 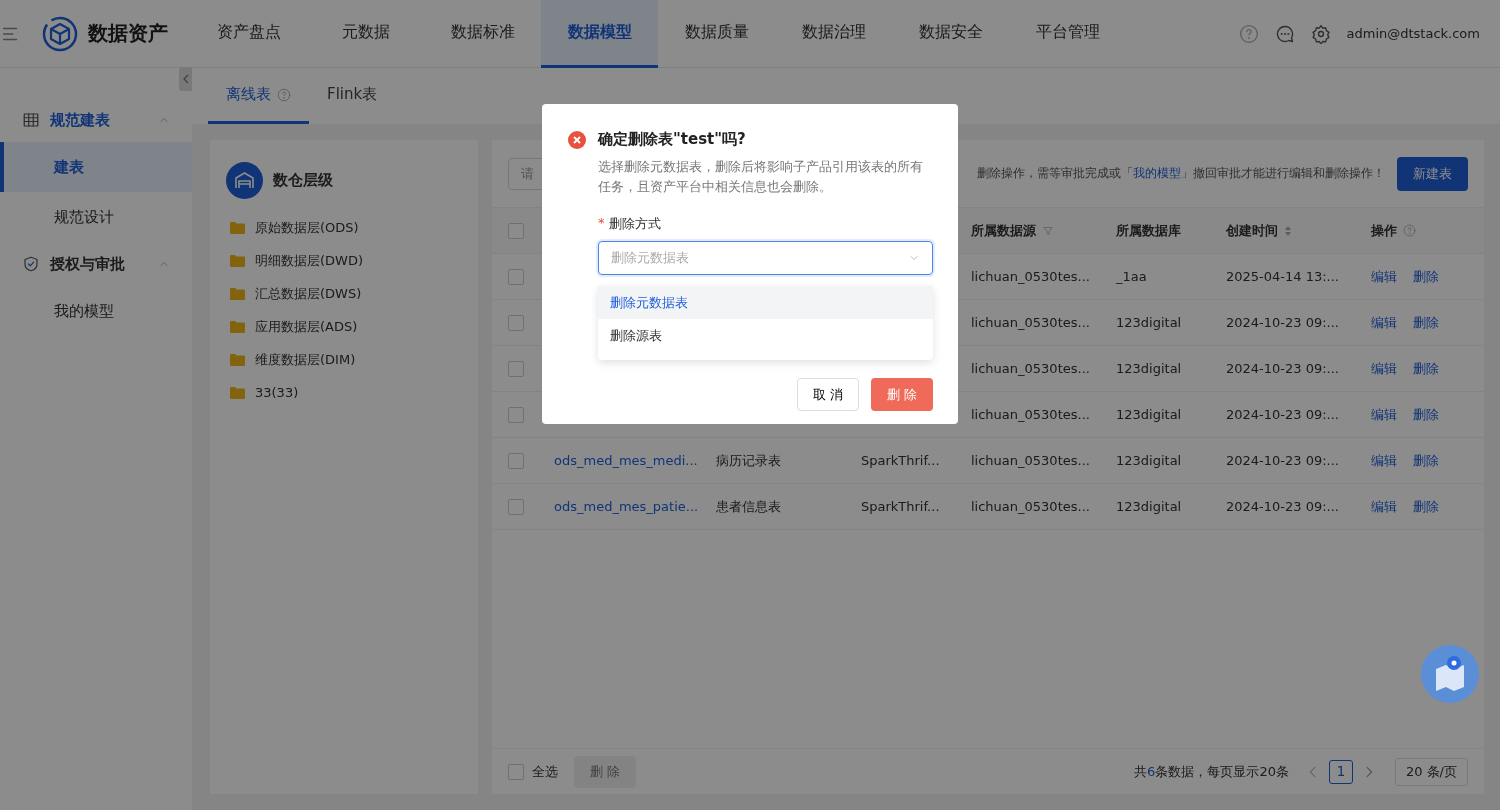 What do you see at coordinates (1067, 34) in the screenshot?
I see `nav-tab: 平台管理` at bounding box center [1067, 34].